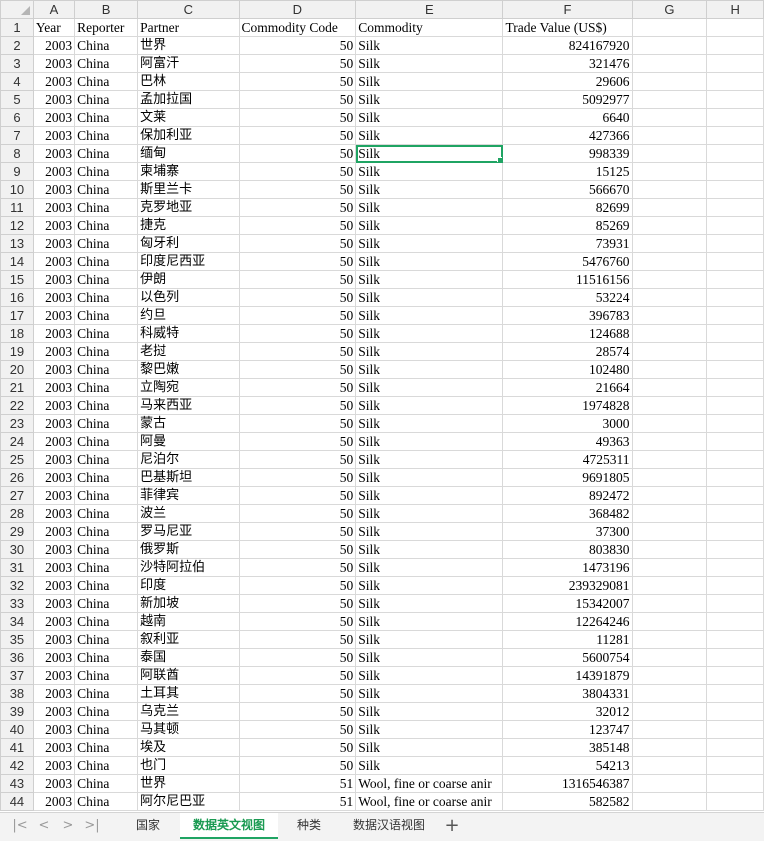 This screenshot has height=841, width=764. I want to click on cell-partner: 科威特, so click(188, 333).